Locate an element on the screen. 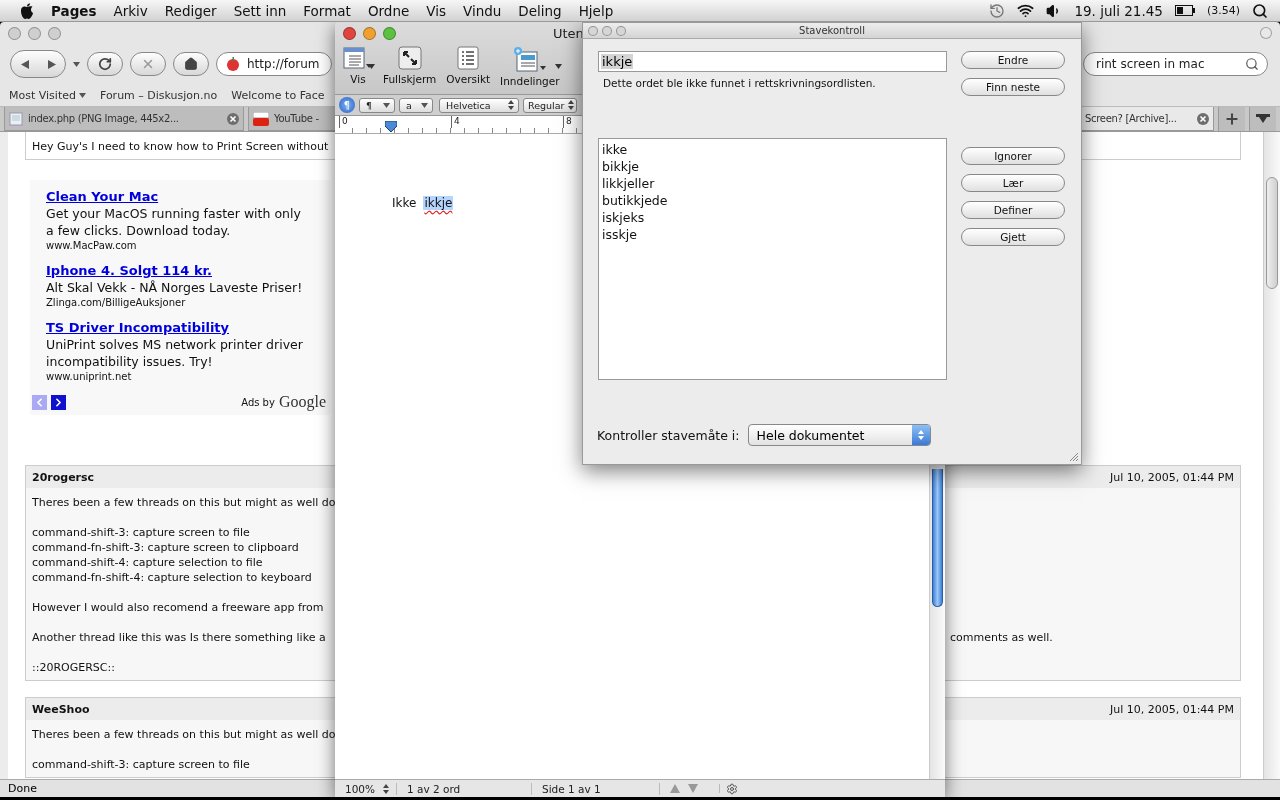 The width and height of the screenshot is (1280, 800). suggestion-list: ikke bikkje likkjeller butikkjede iskjeks isskje is located at coordinates (772, 259).